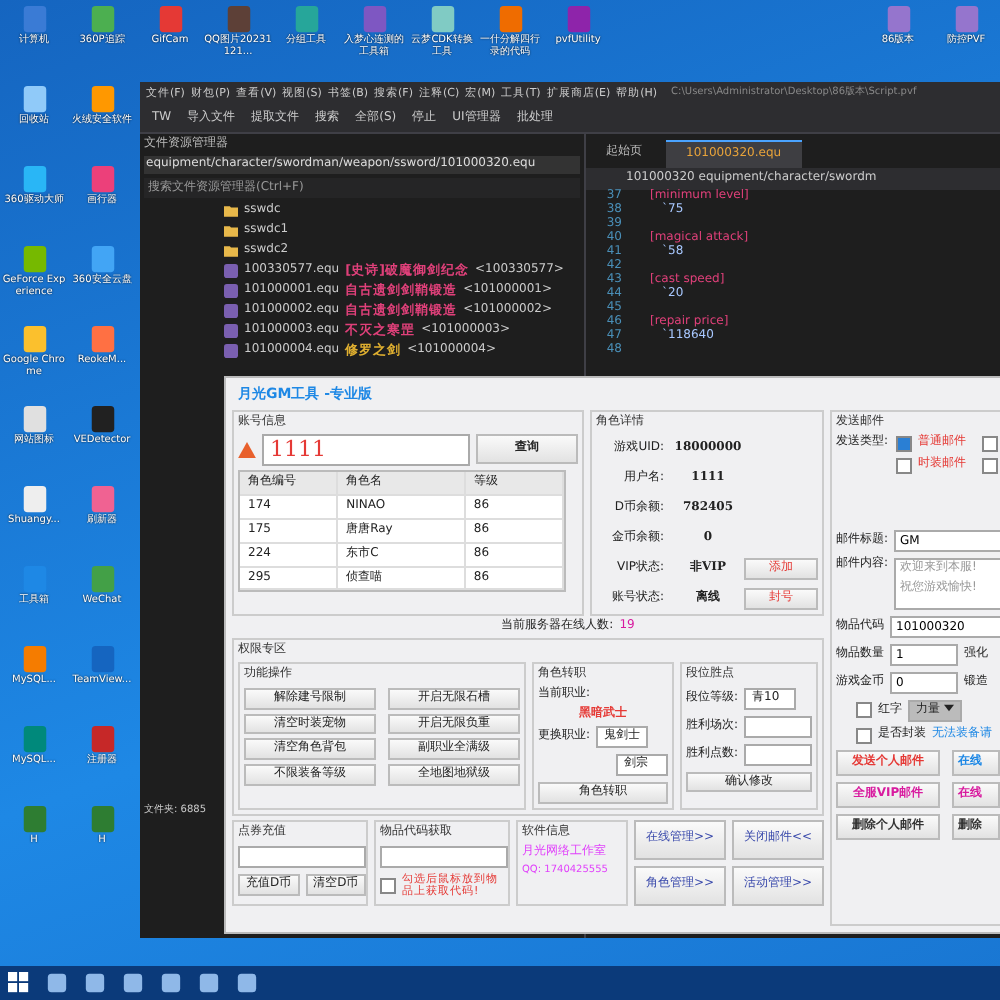 The width and height of the screenshot is (1000, 1000). What do you see at coordinates (778, 726) in the screenshot?
I see `wins-field` at bounding box center [778, 726].